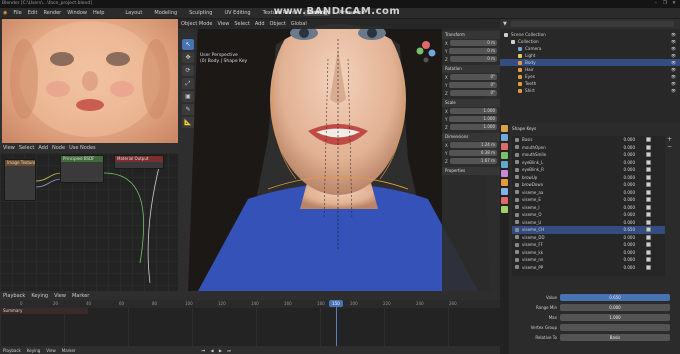  What do you see at coordinates (620, 229) in the screenshot?
I see `shape-key-value: 0.650` at bounding box center [620, 229].